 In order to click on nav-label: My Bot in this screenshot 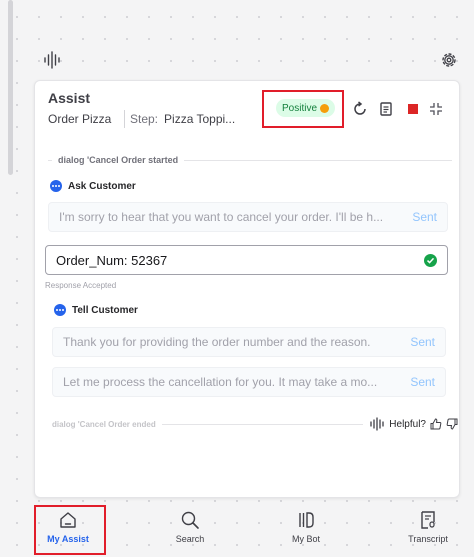, I will do `click(305, 539)`.